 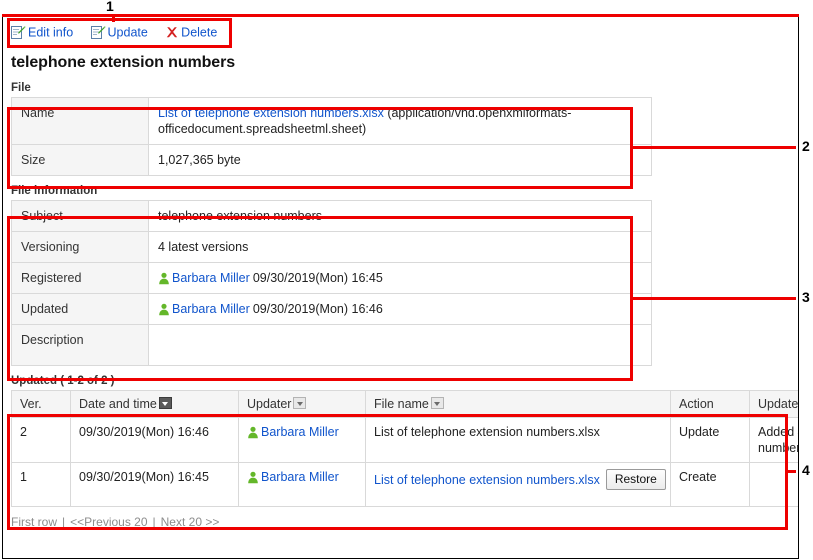 What do you see at coordinates (80, 277) in the screenshot?
I see `registered-label: Registered` at bounding box center [80, 277].